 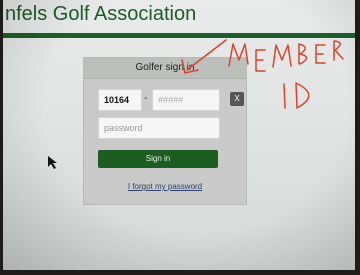 What do you see at coordinates (52, 162) in the screenshot?
I see `mouse-pointer-icon` at bounding box center [52, 162].